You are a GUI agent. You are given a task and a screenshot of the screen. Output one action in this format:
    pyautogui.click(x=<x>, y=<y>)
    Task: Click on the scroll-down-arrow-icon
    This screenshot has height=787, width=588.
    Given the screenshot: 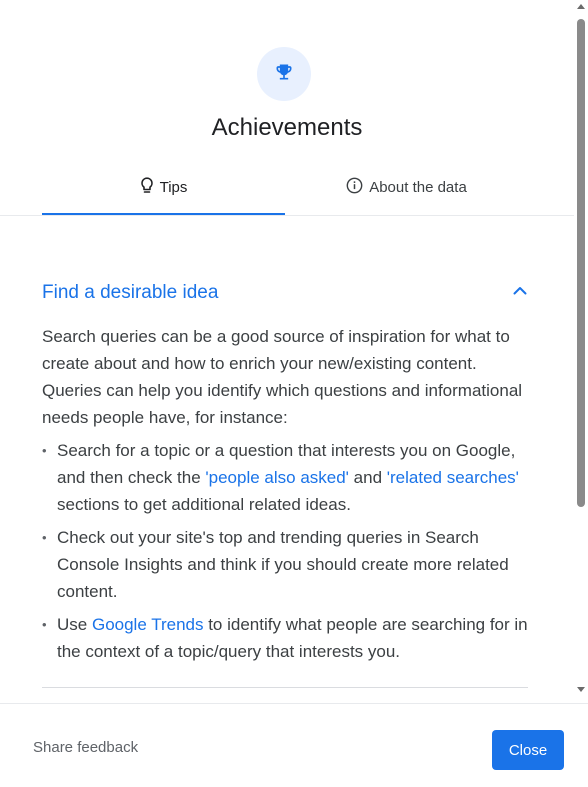 What is the action you would take?
    pyautogui.click(x=581, y=689)
    